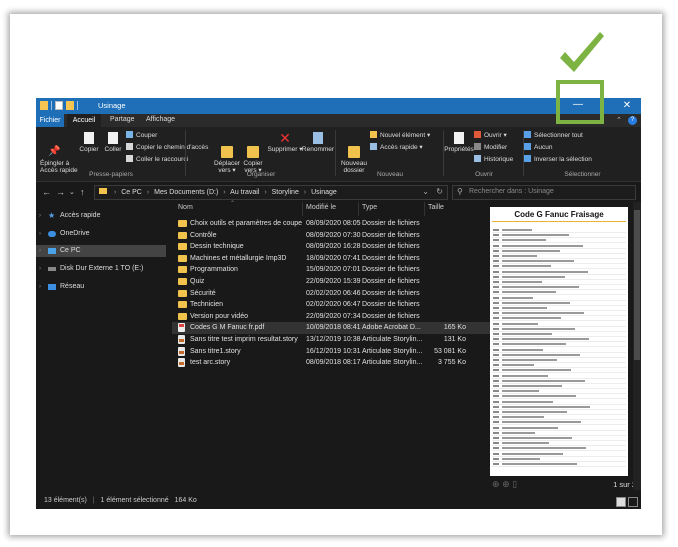 The width and height of the screenshot is (678, 547). What do you see at coordinates (493, 159) in the screenshot?
I see `history-button: Historique` at bounding box center [493, 159].